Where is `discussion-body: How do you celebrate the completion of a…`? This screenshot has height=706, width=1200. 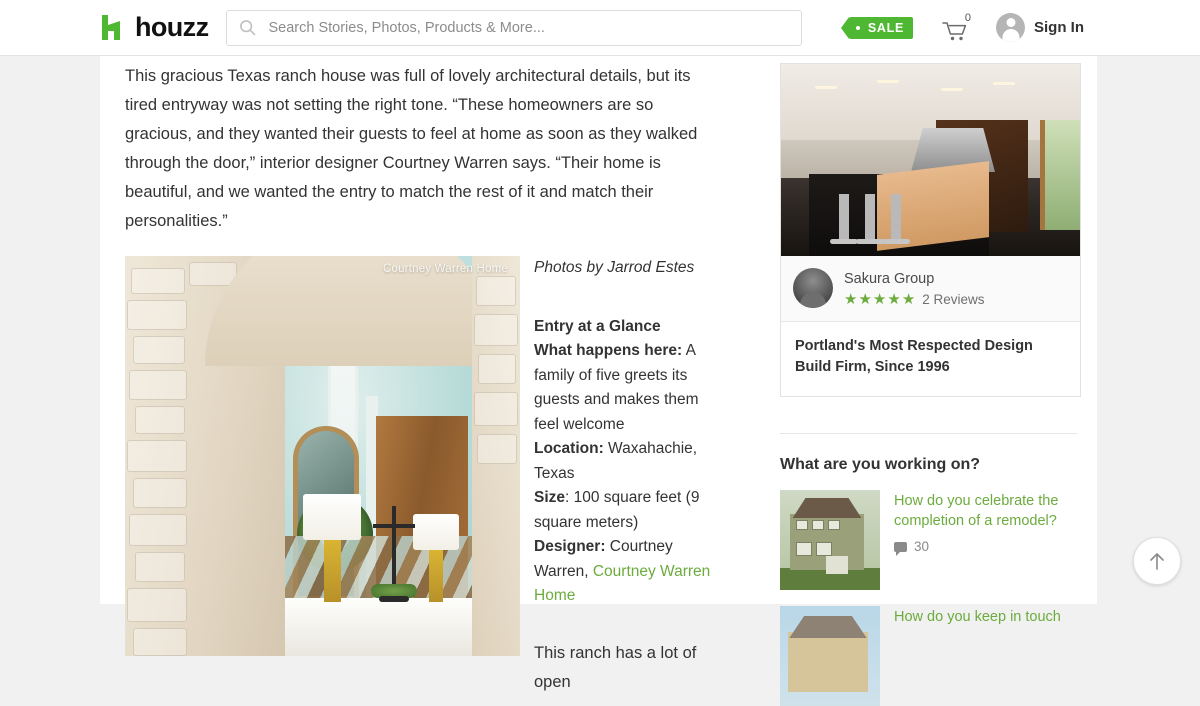
discussion-body: How do you celebrate the completion of a… is located at coordinates (985, 540).